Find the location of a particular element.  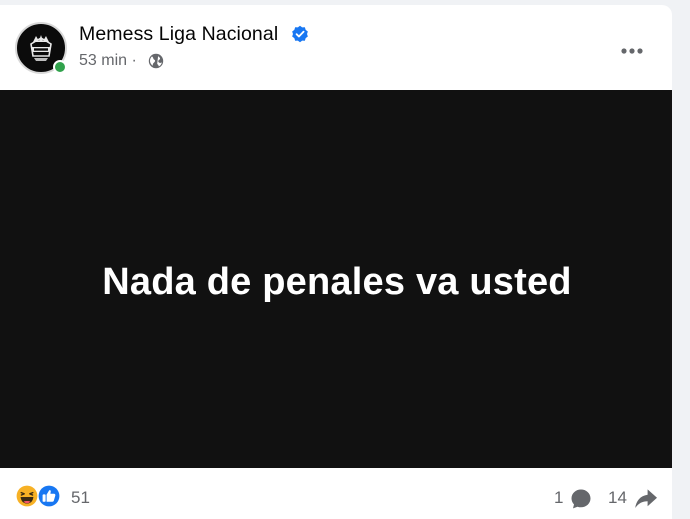

post-footer: 51 1 14 is located at coordinates (336, 493).